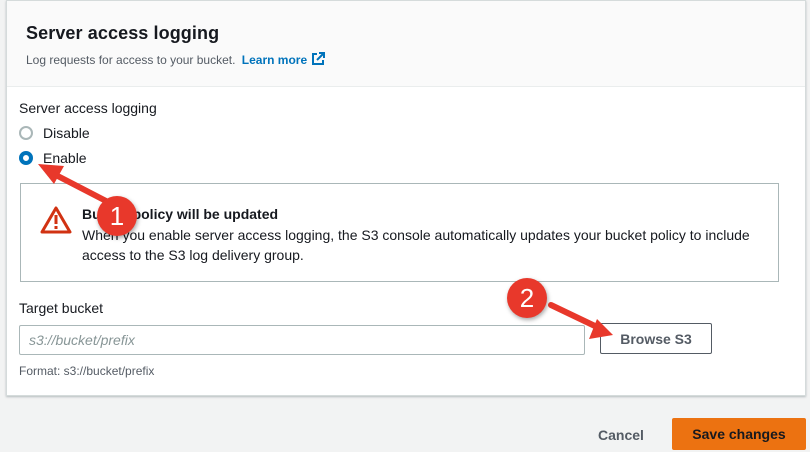  I want to click on learn-more-link: Learn more, so click(283, 61).